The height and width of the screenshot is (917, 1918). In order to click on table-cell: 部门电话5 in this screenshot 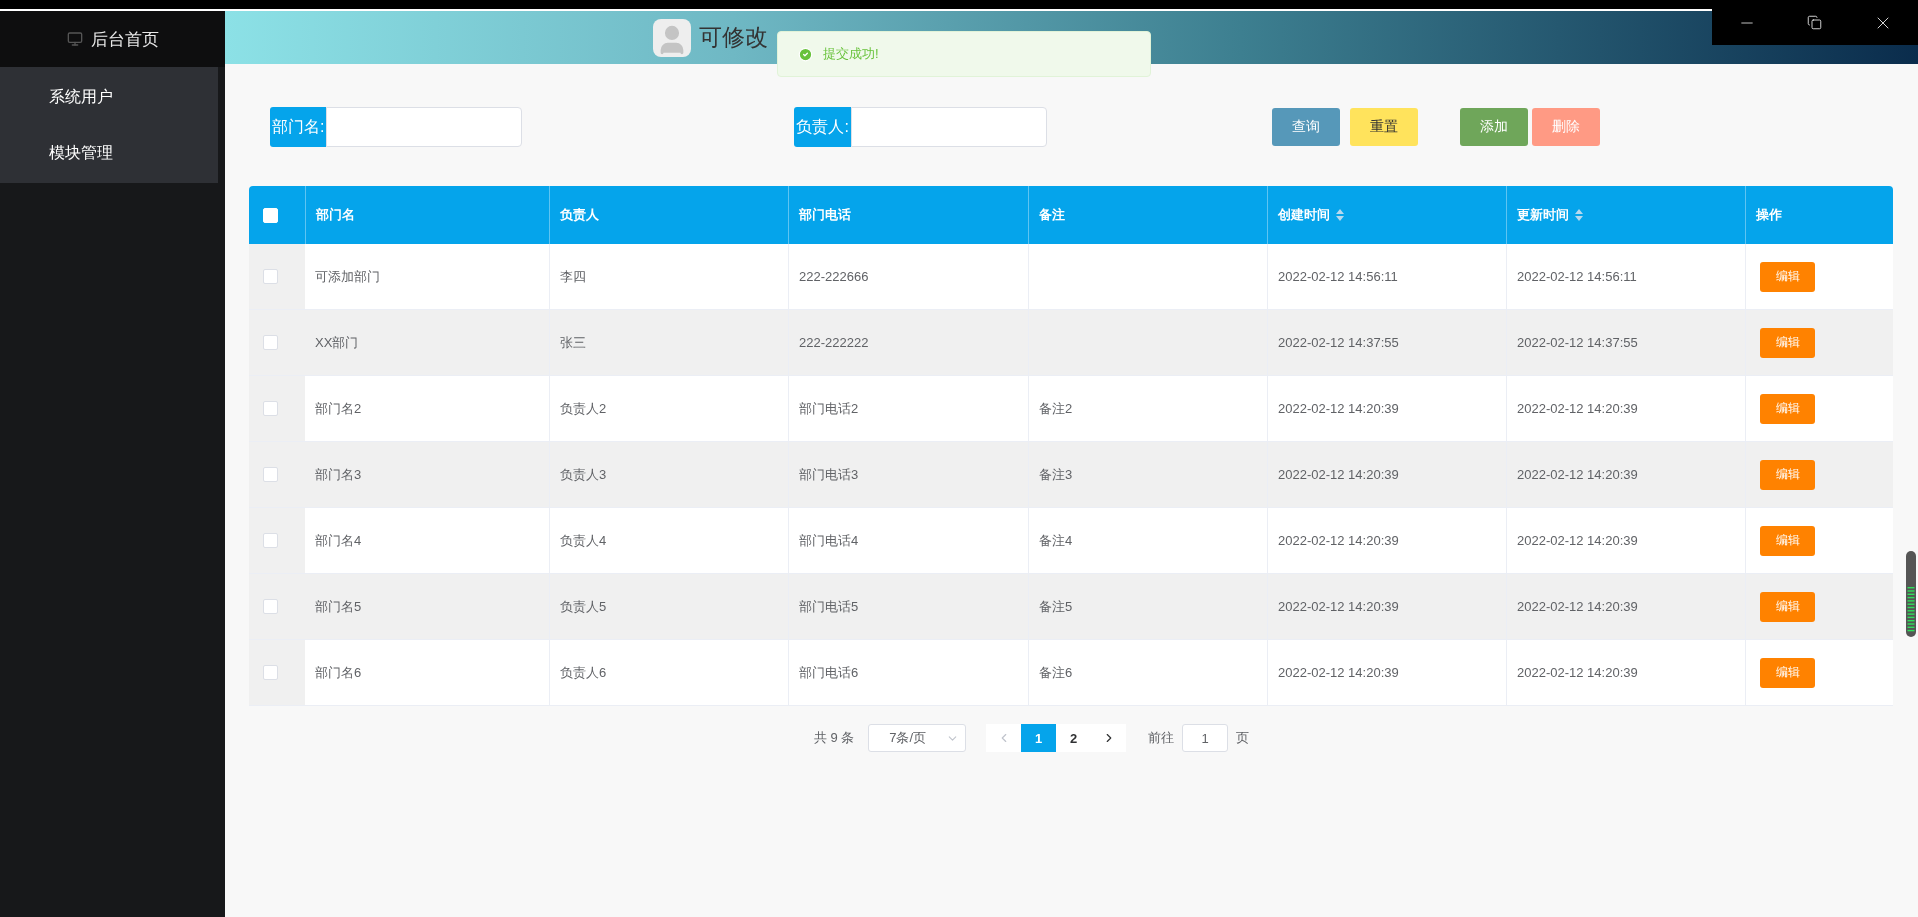, I will do `click(829, 606)`.